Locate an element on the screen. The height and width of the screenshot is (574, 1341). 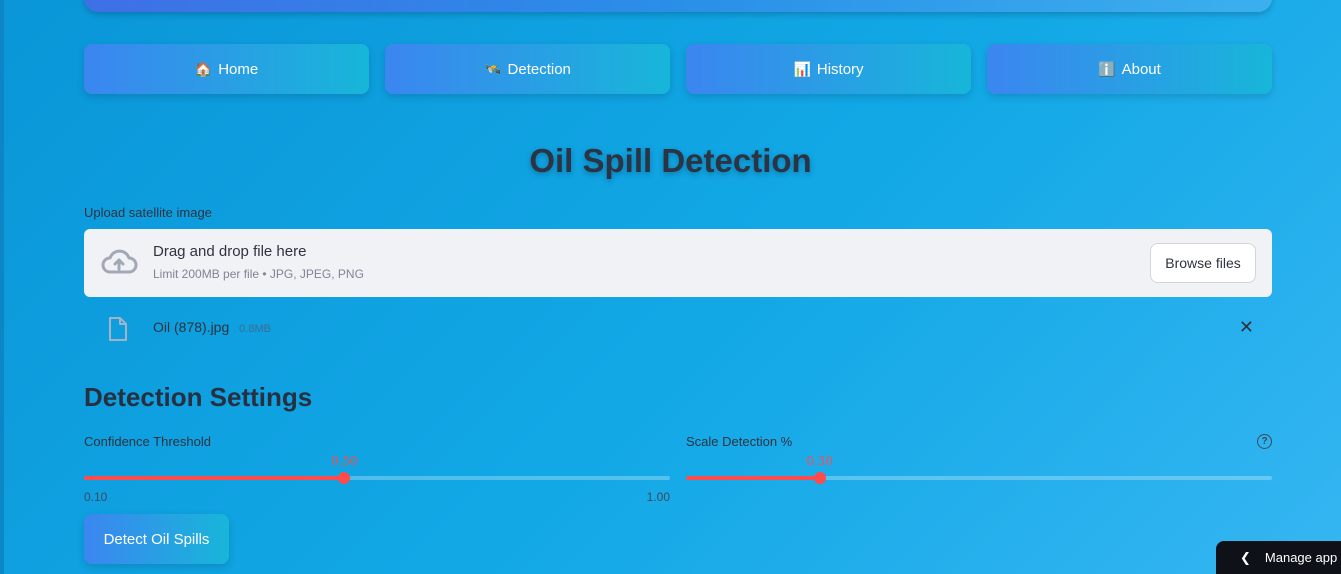
scale-slider-label: Scale Detection % is located at coordinates (739, 441).